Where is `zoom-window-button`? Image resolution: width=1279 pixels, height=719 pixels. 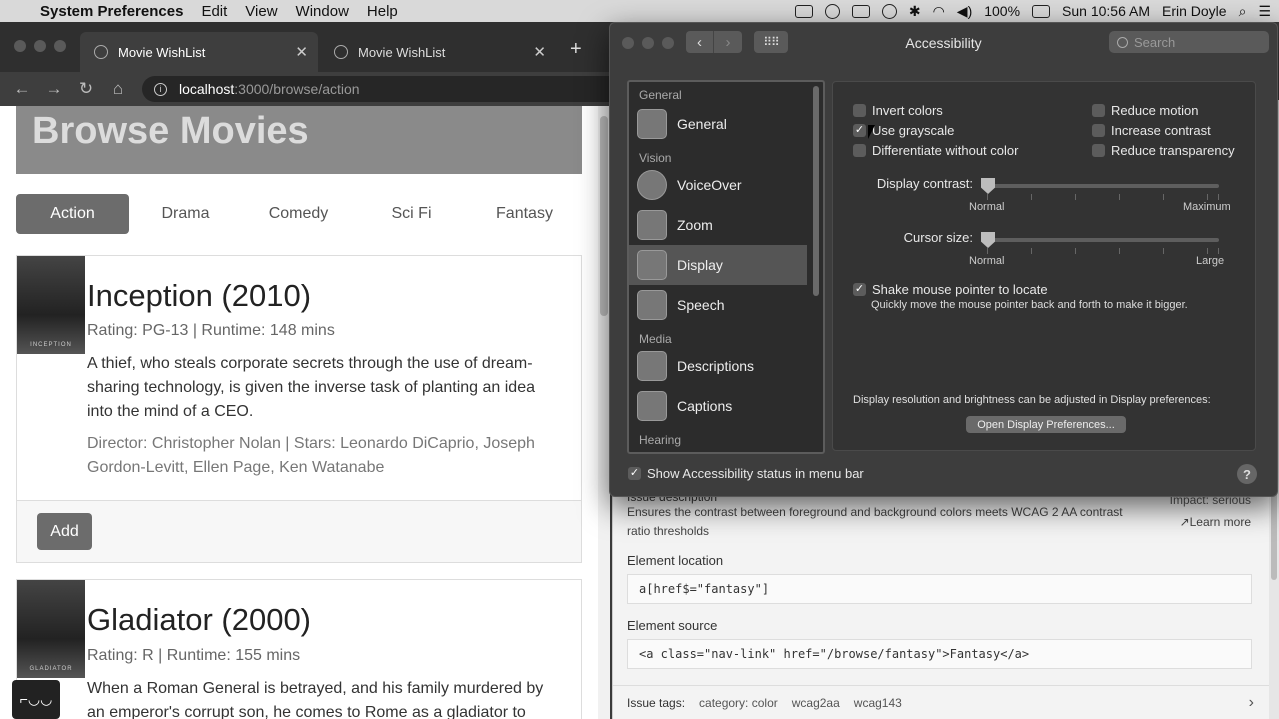 zoom-window-button is located at coordinates (60, 46).